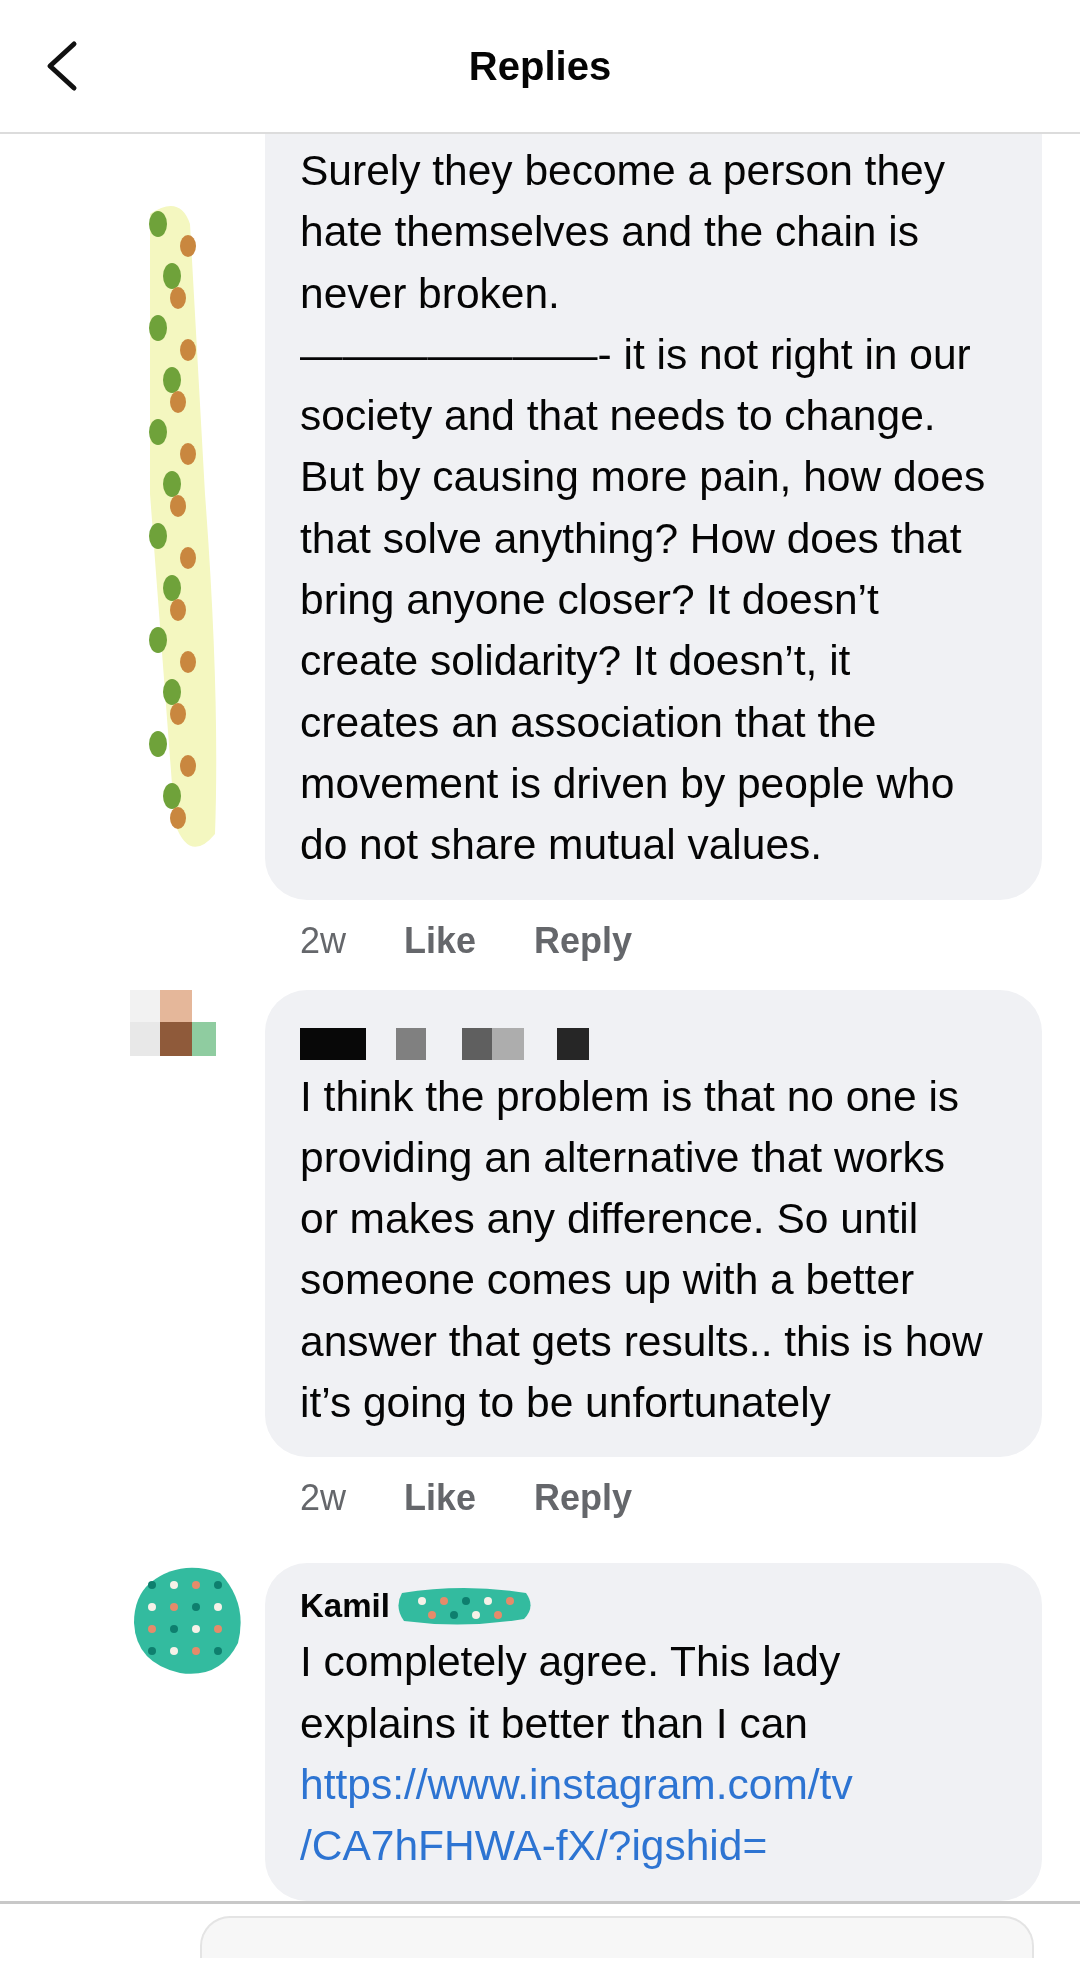 This screenshot has height=1969, width=1080. What do you see at coordinates (540, 66) in the screenshot?
I see `page-title: Replies` at bounding box center [540, 66].